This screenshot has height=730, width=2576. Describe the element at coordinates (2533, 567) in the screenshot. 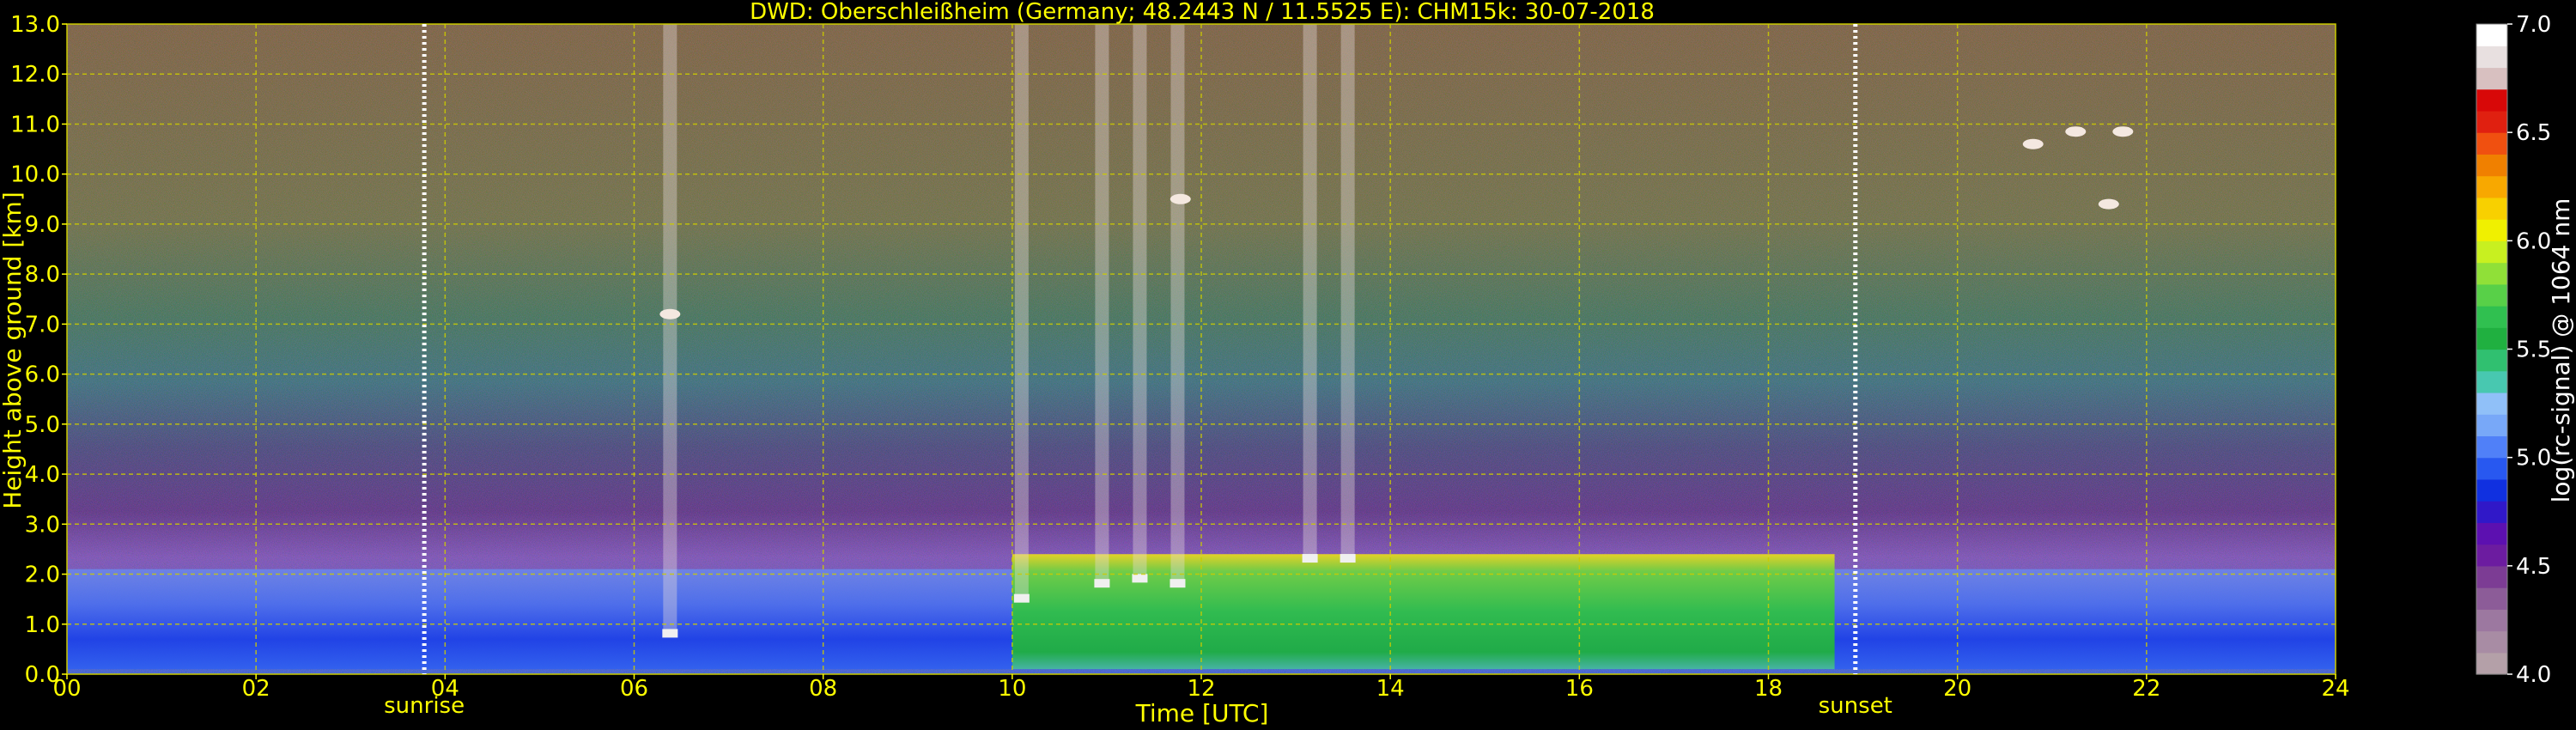

I see `colorbar-tick-label: 4.5` at that location.